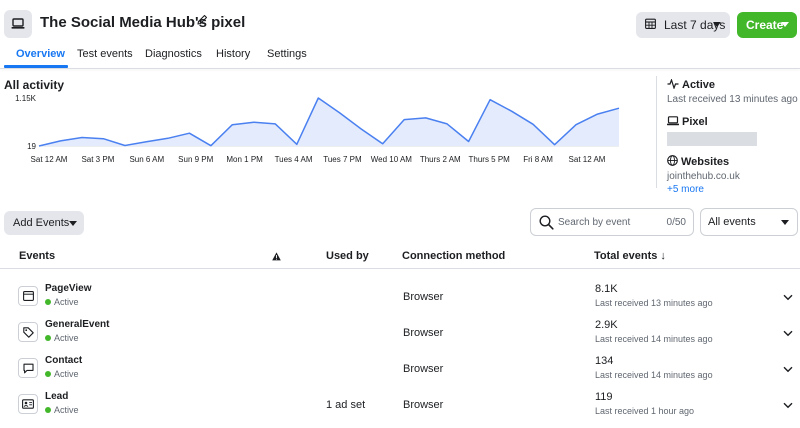  Describe the element at coordinates (57, 396) in the screenshot. I see `event-name: Lead` at that location.